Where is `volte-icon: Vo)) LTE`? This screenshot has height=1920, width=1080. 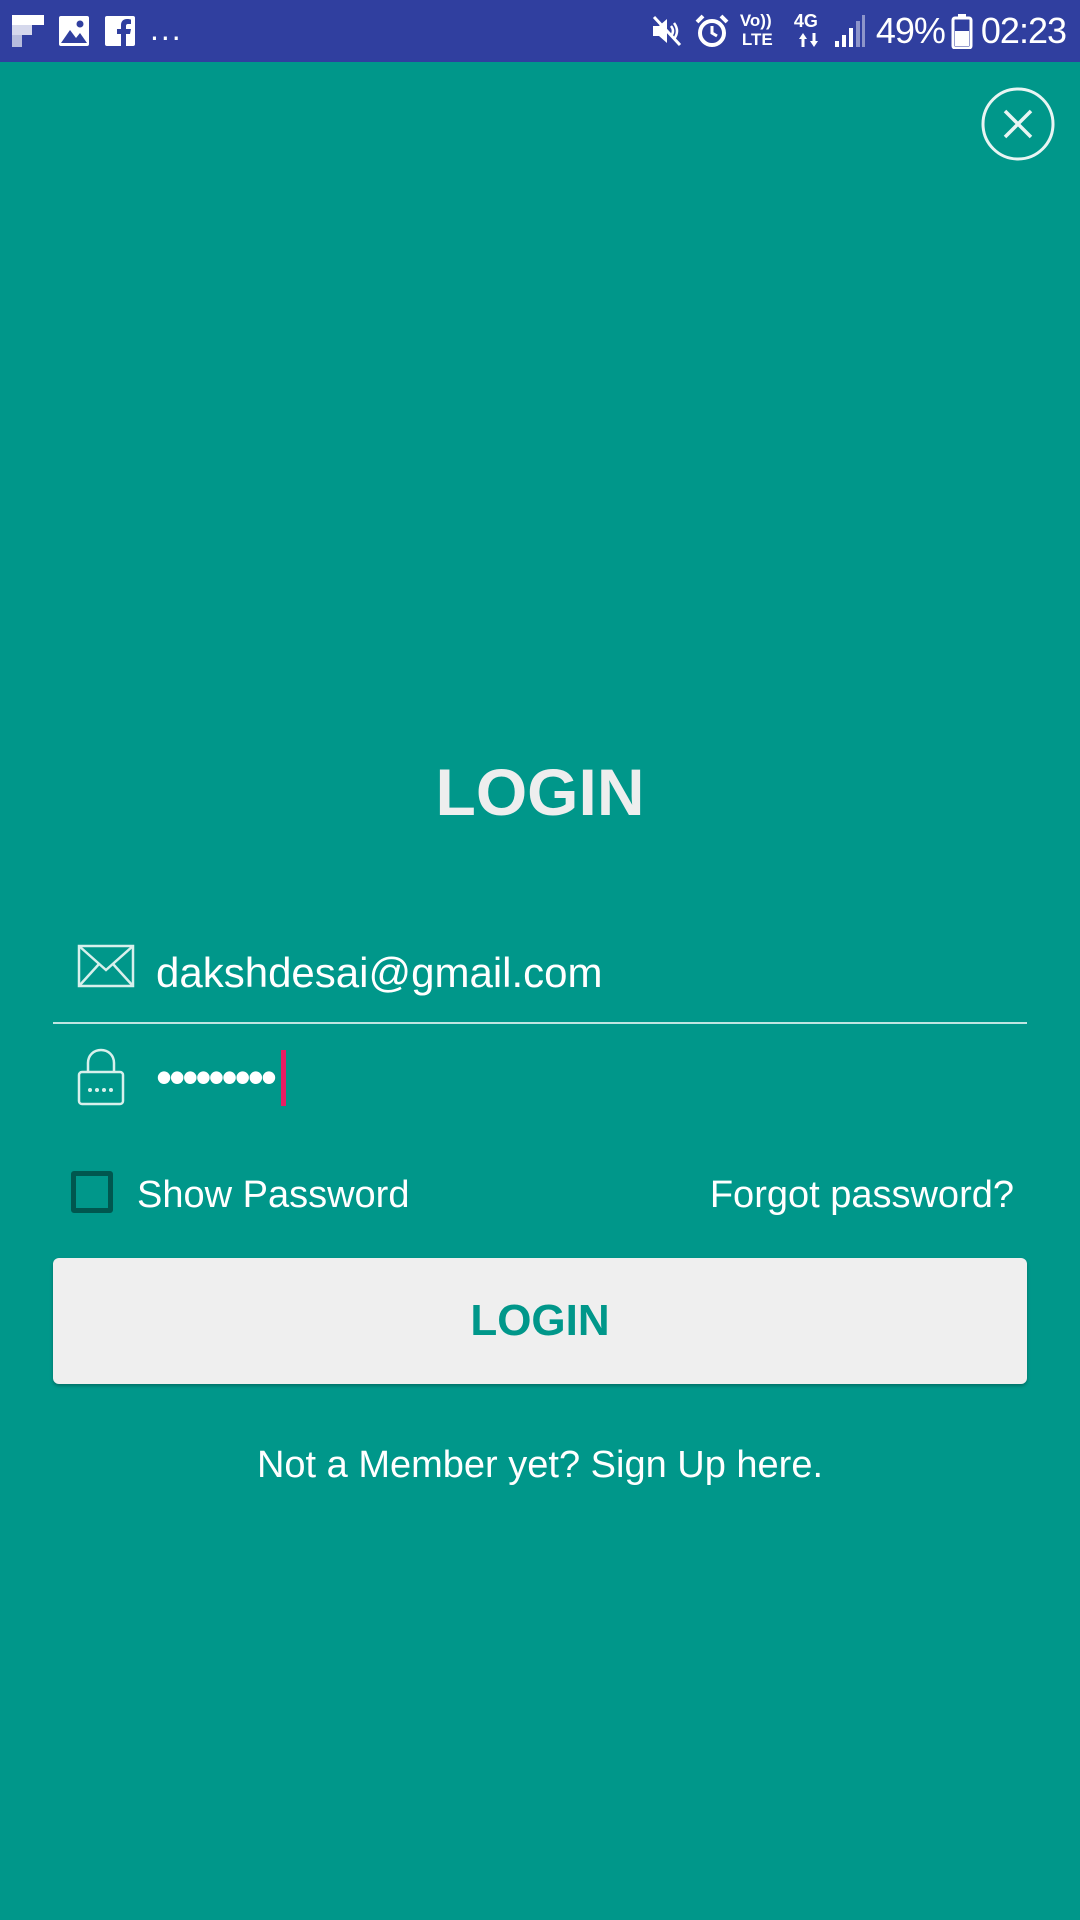 volte-icon: Vo)) LTE is located at coordinates (760, 31).